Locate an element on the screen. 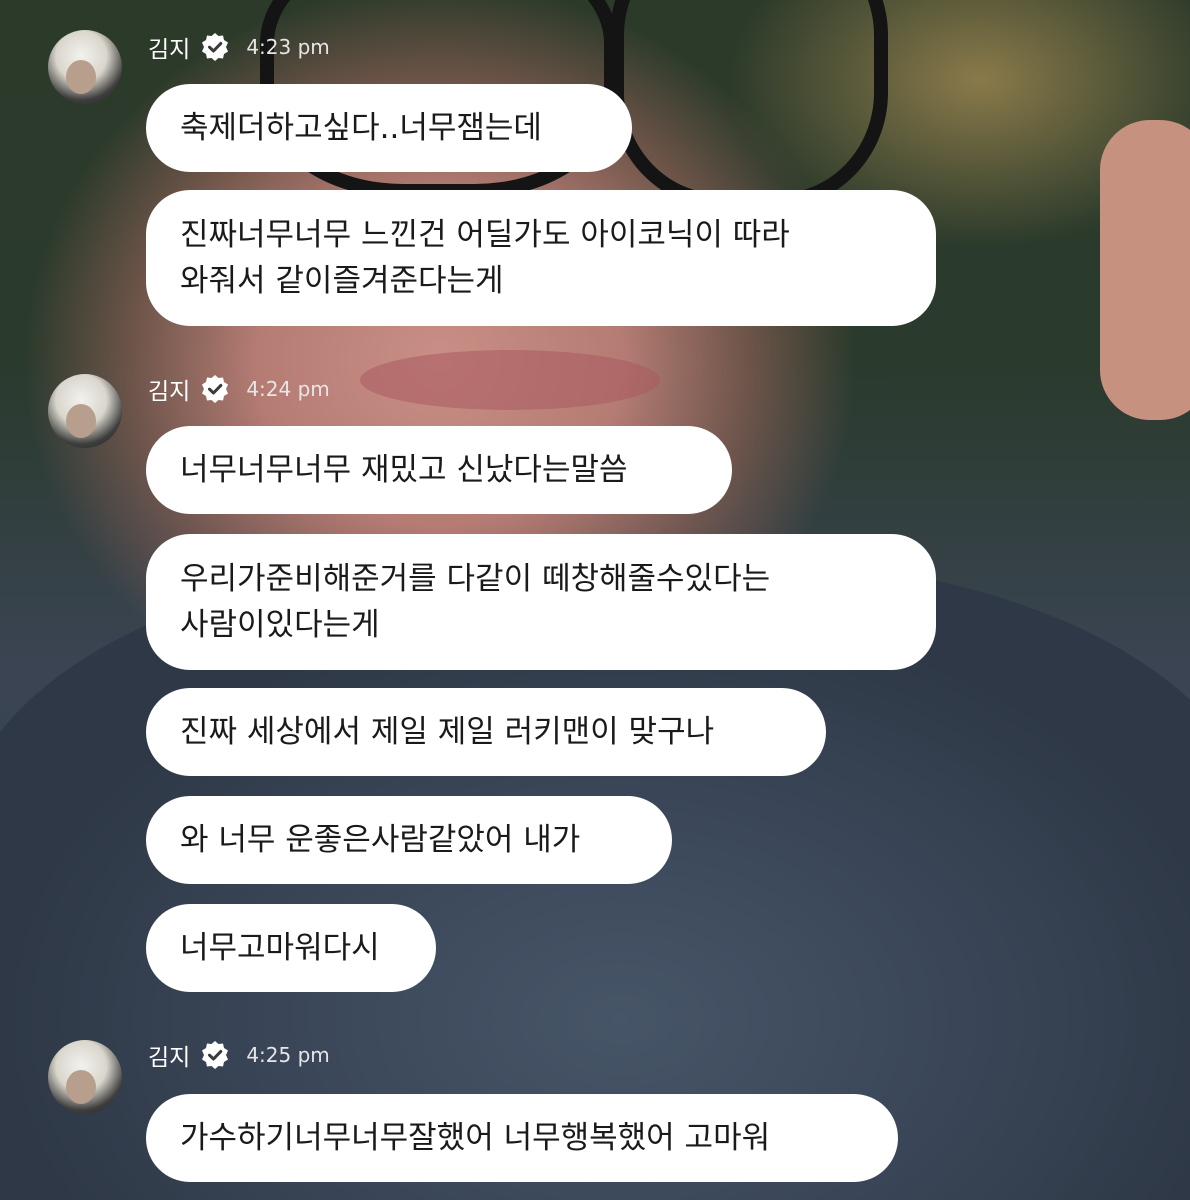 The height and width of the screenshot is (1200, 1190). message-bubble: 진짜너무너무 느낀건 어딜가도 아이코닉이 따라 와줘서 같이즐겨준다는게 is located at coordinates (541, 258).